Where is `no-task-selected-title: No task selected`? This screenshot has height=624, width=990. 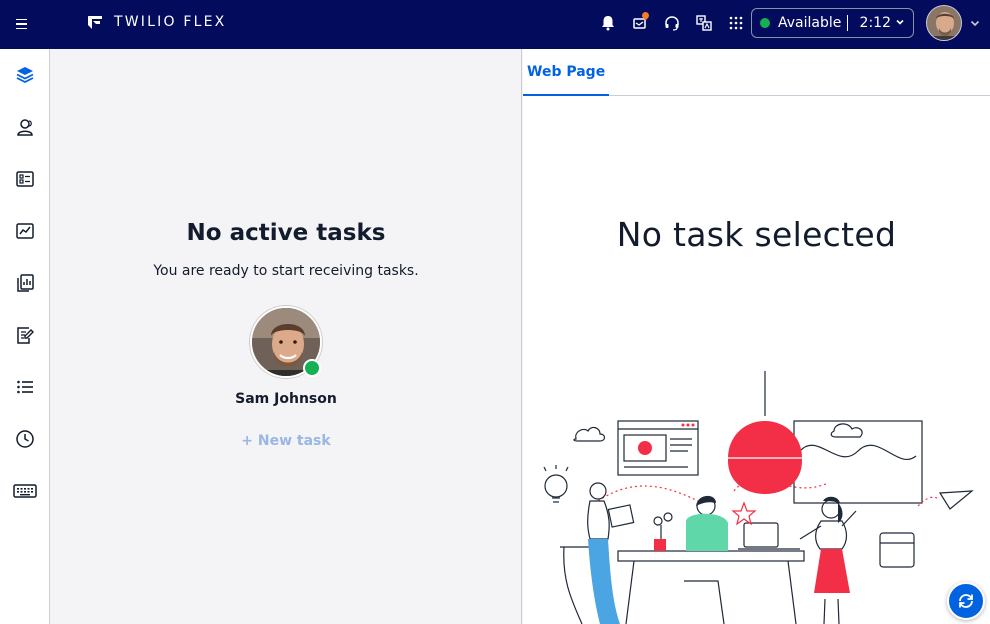 no-task-selected-title: No task selected is located at coordinates (756, 234).